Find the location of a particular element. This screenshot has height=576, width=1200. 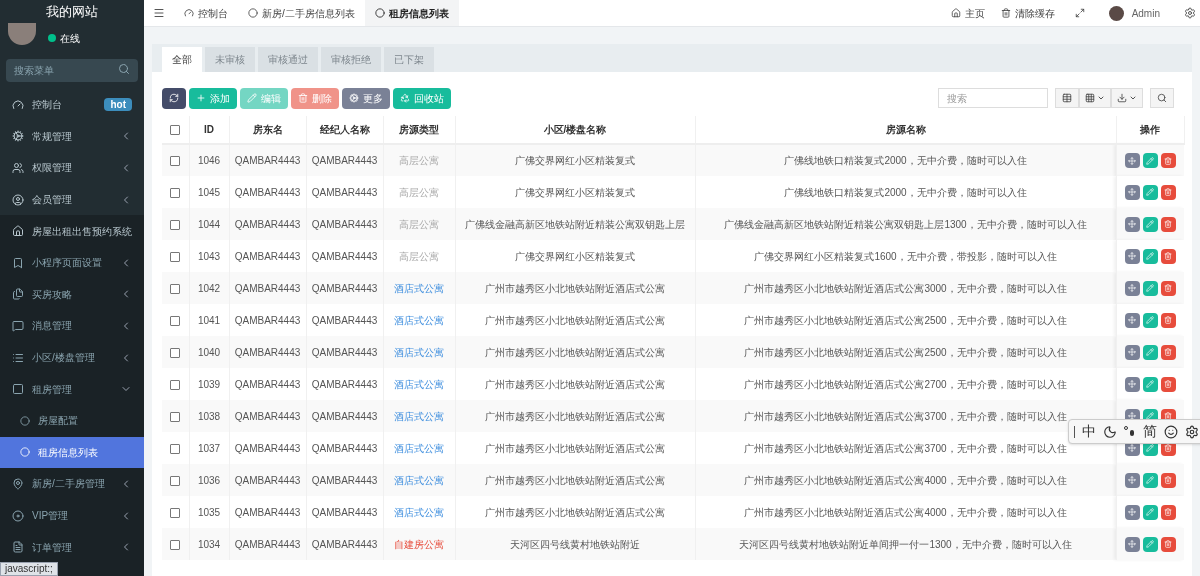

table-cell: 广州市越秀区小北地铁站附近酒店式公寓3700，无中介费，随时可以入住 is located at coordinates (905, 416).